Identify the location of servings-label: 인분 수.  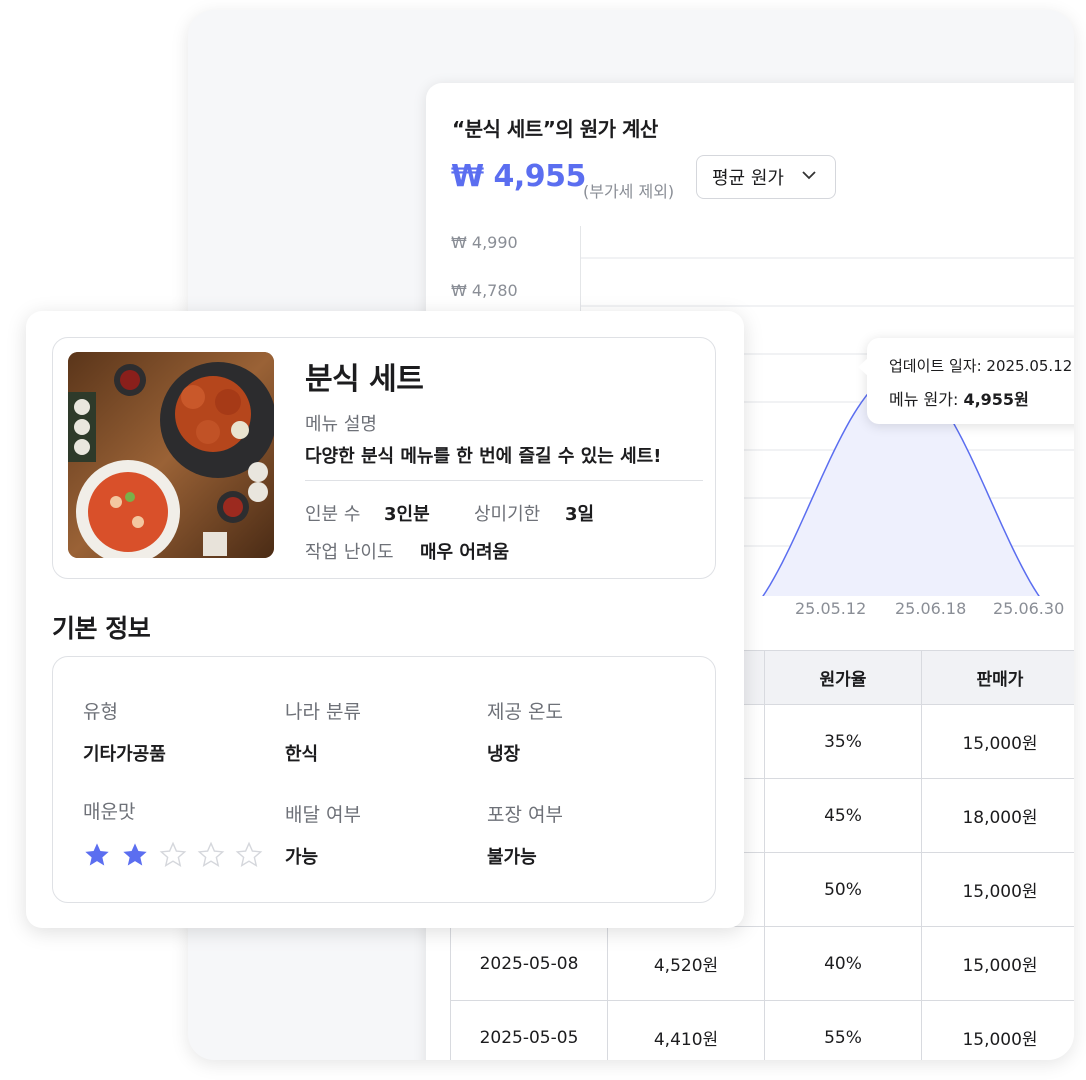
(333, 514).